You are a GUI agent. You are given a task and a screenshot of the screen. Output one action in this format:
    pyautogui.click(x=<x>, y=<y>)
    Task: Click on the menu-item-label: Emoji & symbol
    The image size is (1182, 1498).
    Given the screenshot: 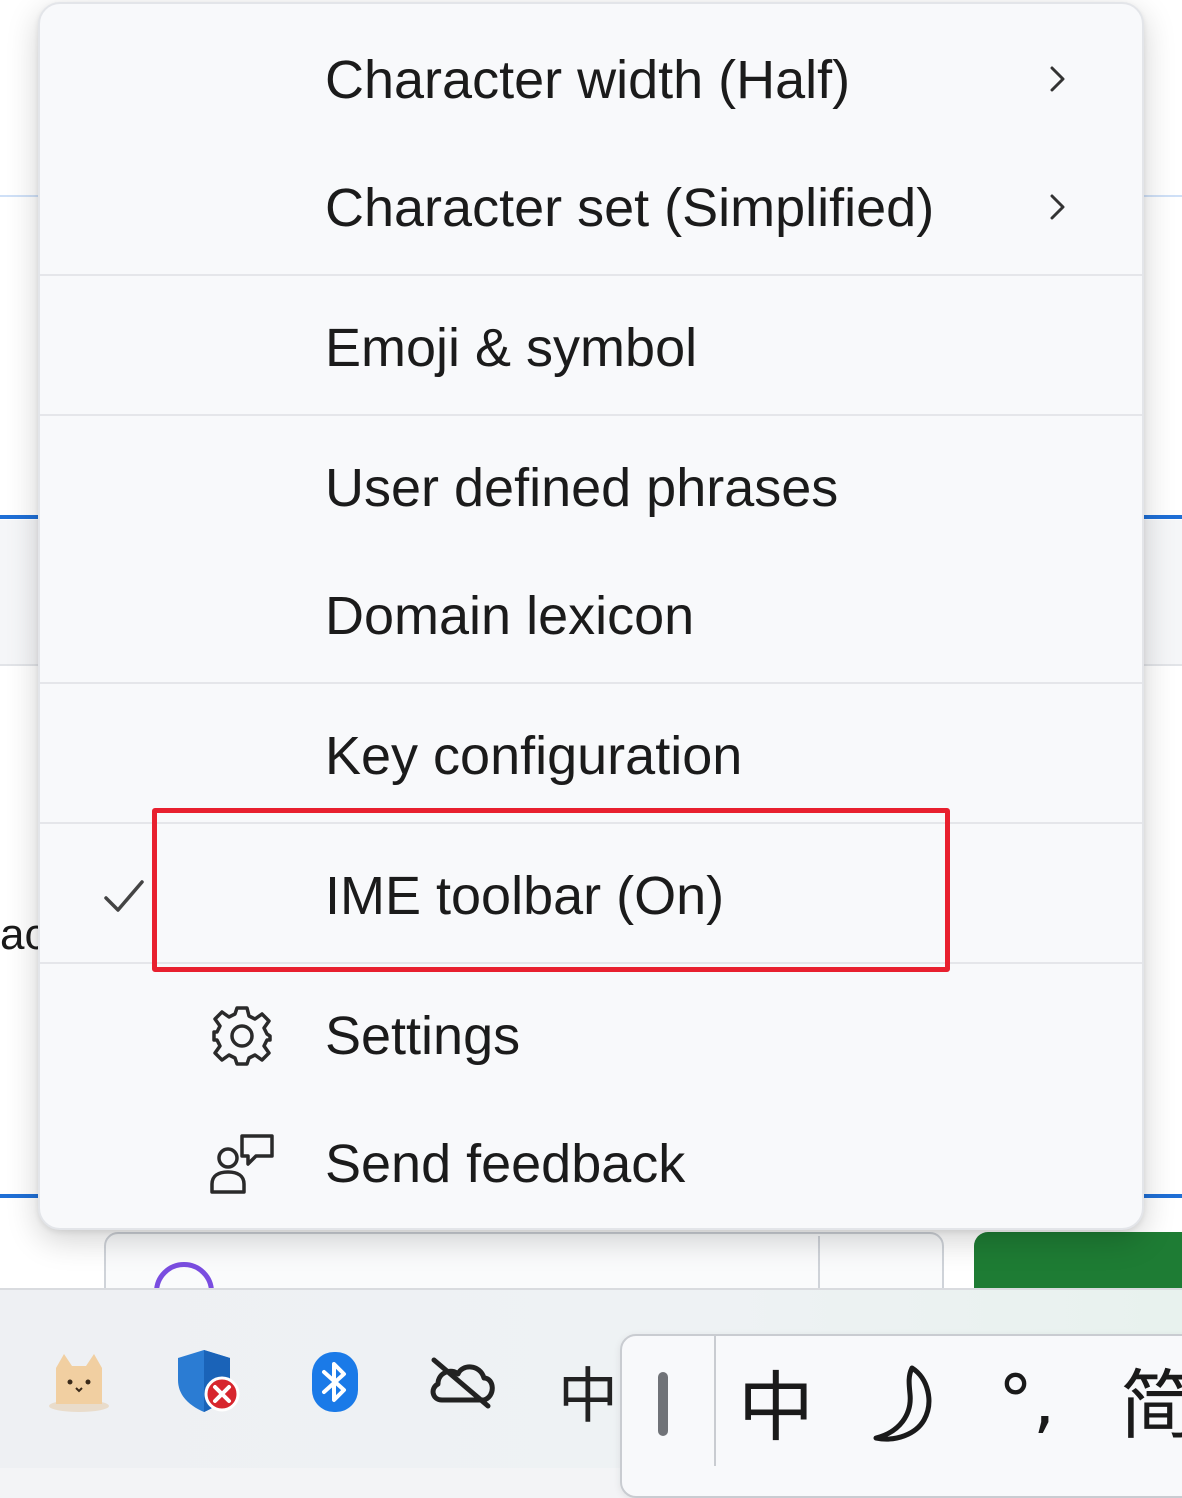 What is the action you would take?
    pyautogui.click(x=511, y=348)
    